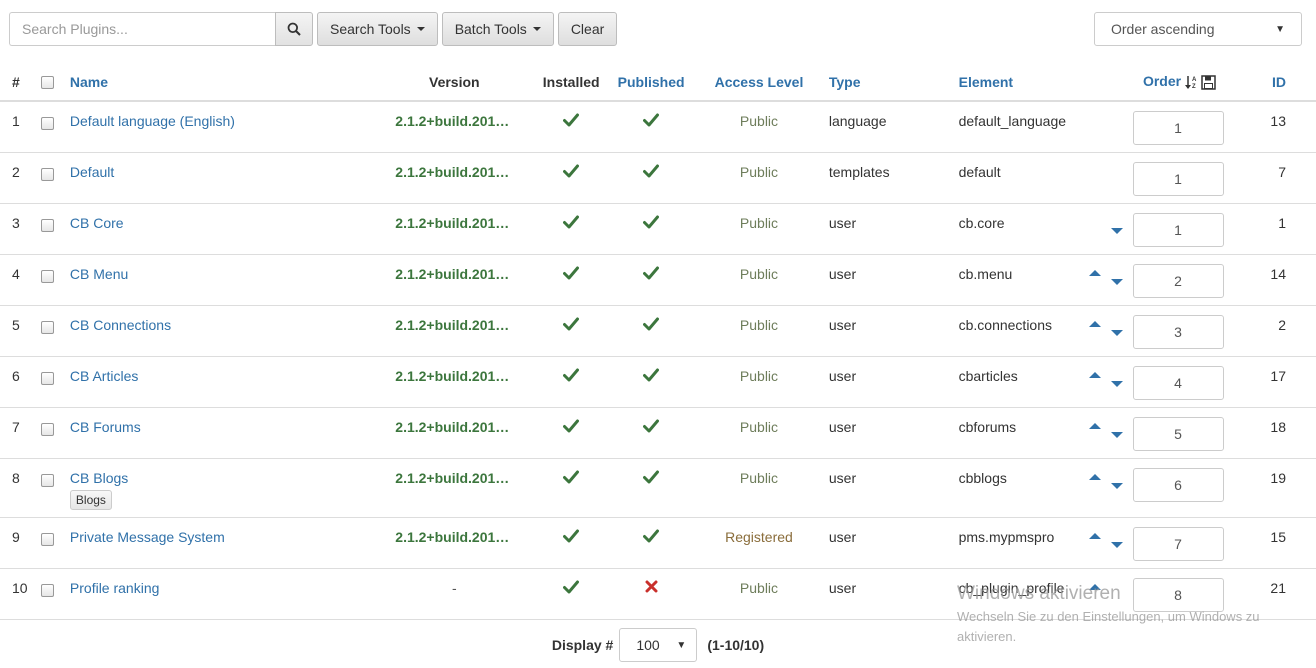 This screenshot has height=668, width=1316. Describe the element at coordinates (294, 29) in the screenshot. I see `search-button` at that location.